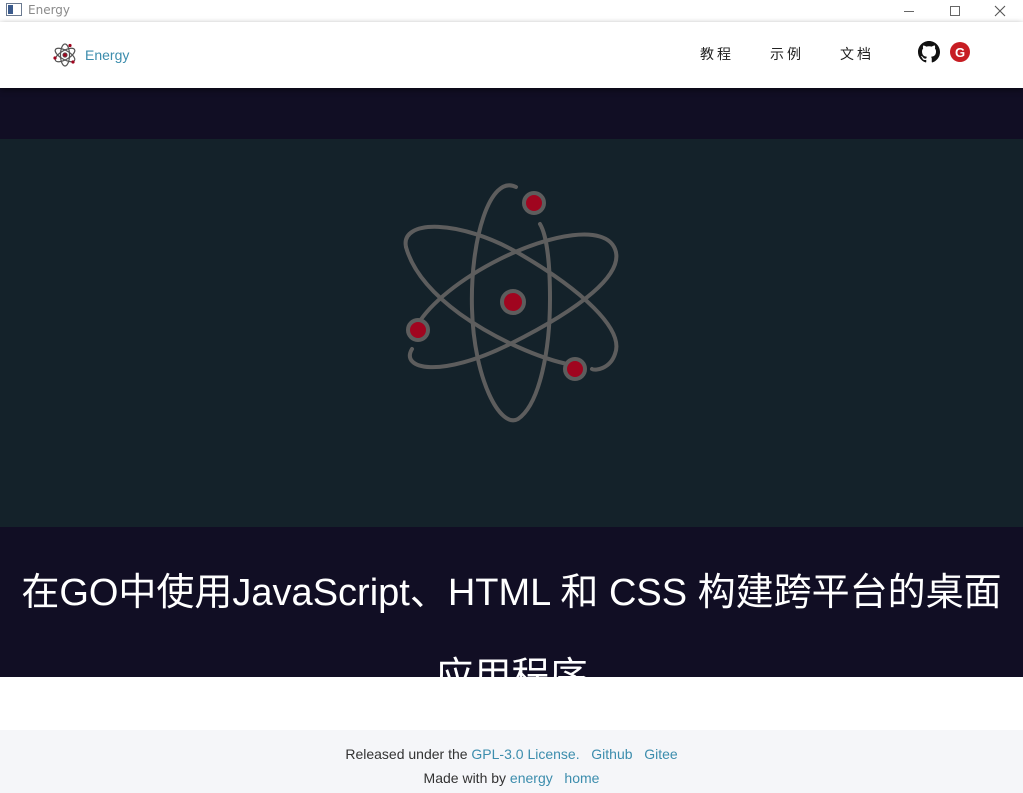 The height and width of the screenshot is (793, 1023). I want to click on nav-link-examples: 示例, so click(787, 54).